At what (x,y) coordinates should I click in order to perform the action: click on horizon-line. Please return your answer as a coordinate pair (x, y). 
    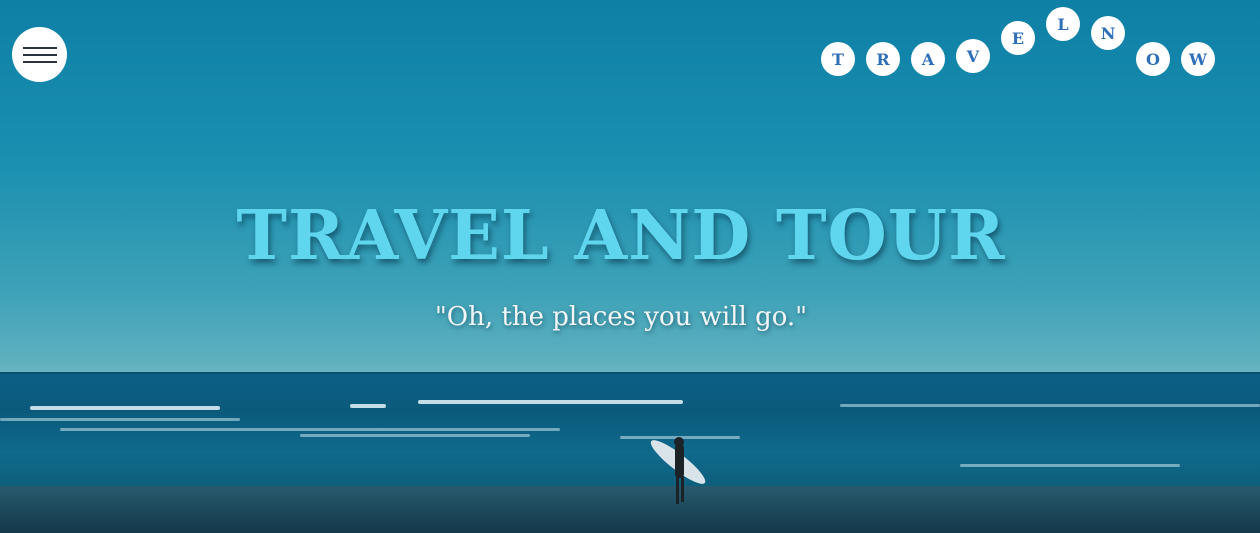
    Looking at the image, I should click on (630, 373).